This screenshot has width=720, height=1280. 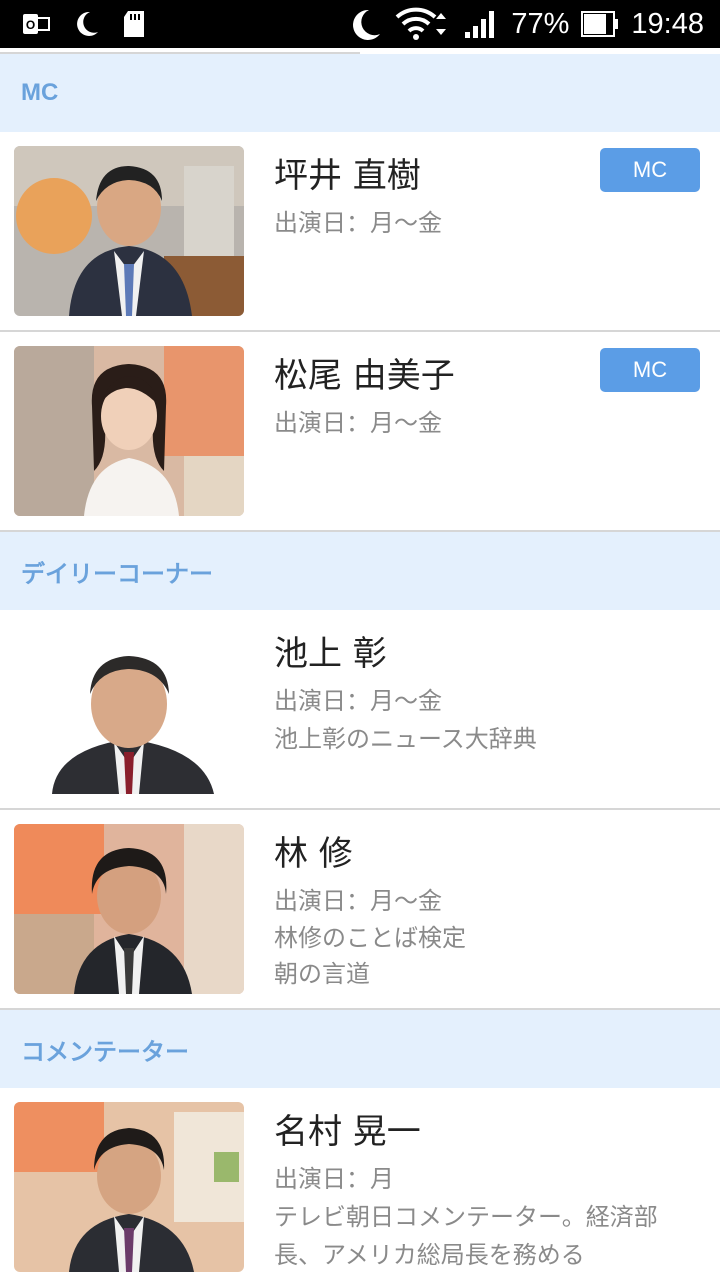 I want to click on section-title: MC, so click(x=40, y=92).